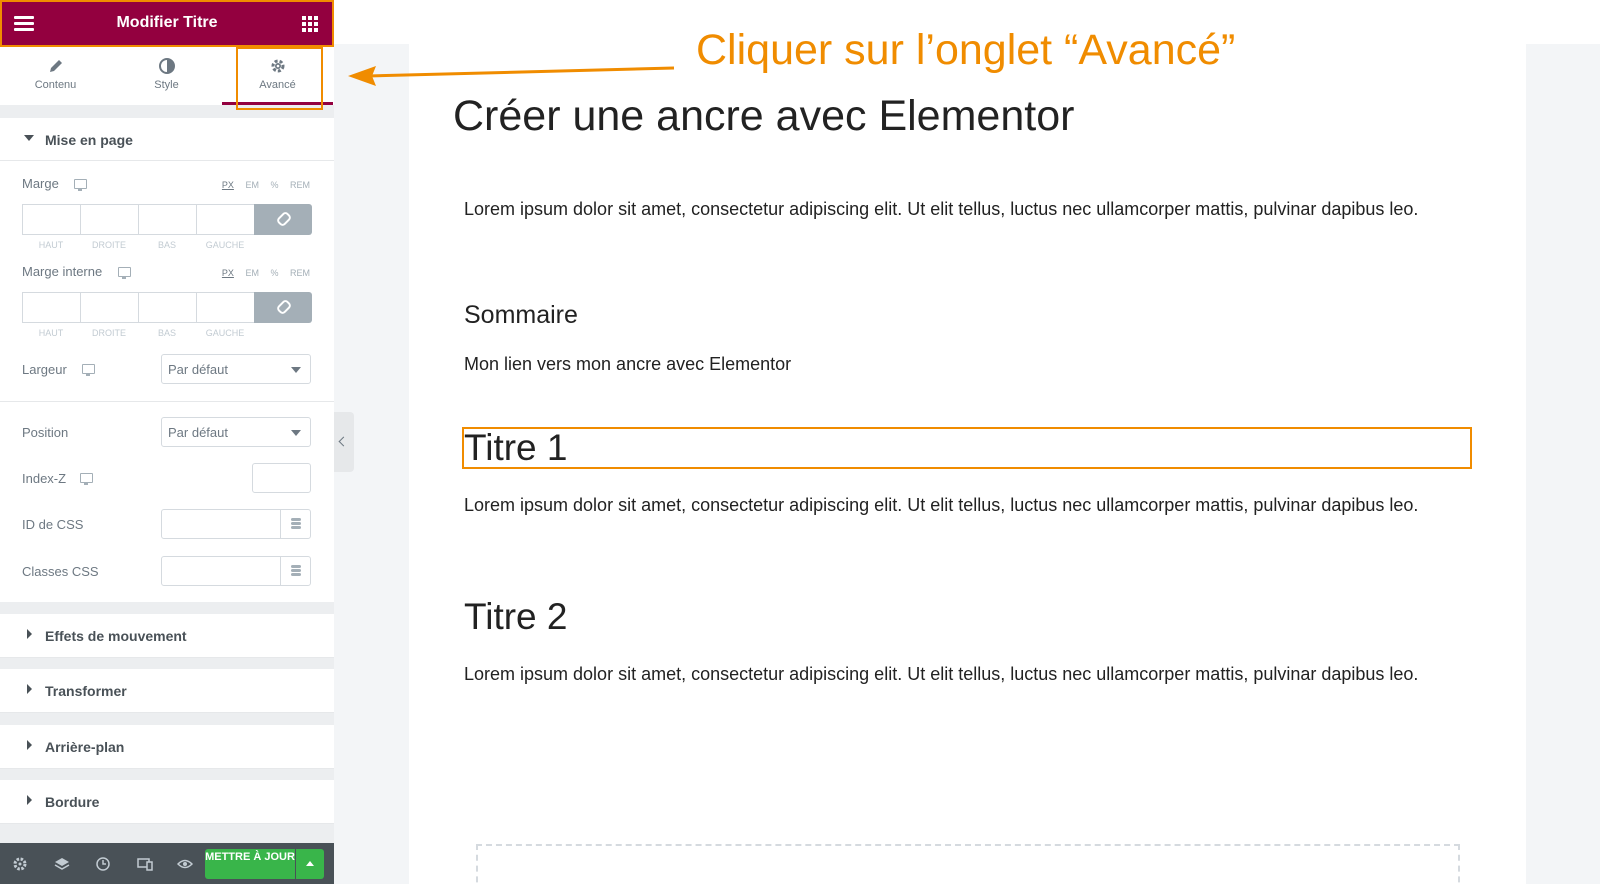  Describe the element at coordinates (511, 76) in the screenshot. I see `annotation-arrow` at that location.